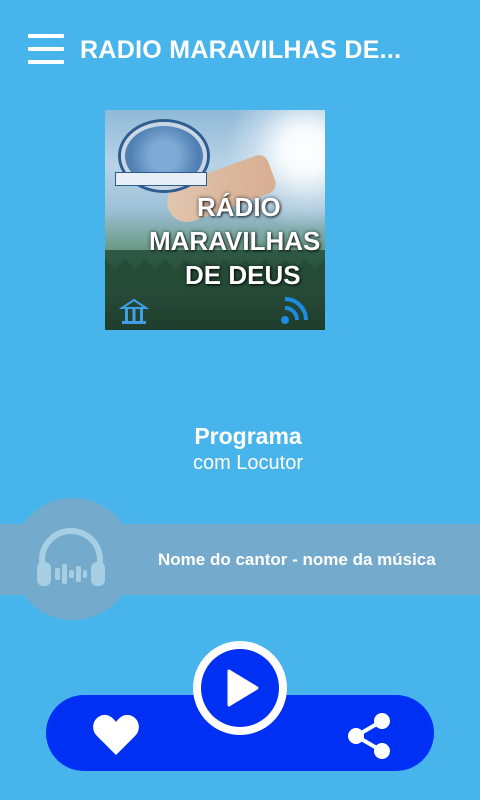 The width and height of the screenshot is (480, 800). Describe the element at coordinates (243, 688) in the screenshot. I see `play-icon` at that location.